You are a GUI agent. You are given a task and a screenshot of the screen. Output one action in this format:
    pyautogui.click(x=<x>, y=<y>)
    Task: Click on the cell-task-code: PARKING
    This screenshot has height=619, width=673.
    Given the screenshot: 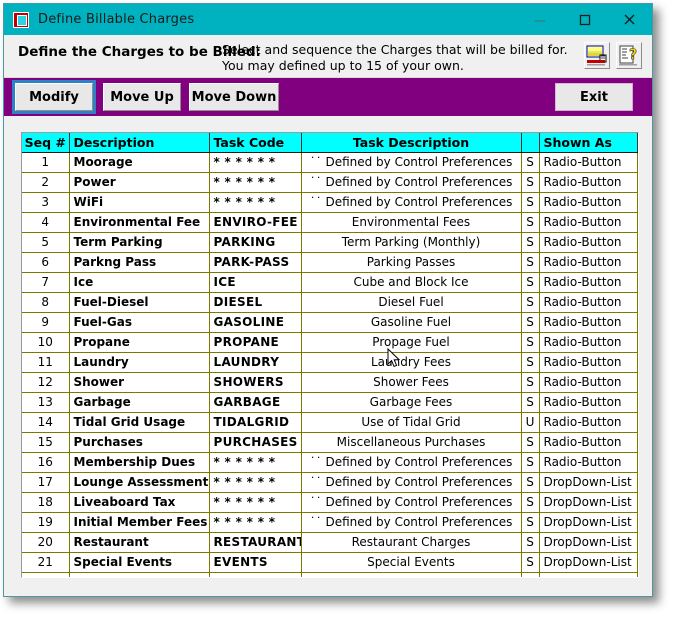 What is the action you would take?
    pyautogui.click(x=255, y=242)
    